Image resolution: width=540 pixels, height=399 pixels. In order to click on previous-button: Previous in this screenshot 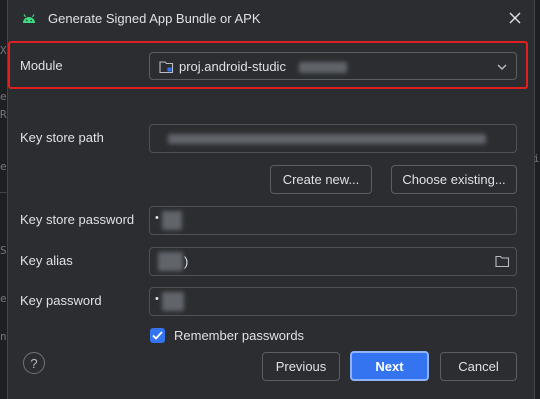, I will do `click(301, 366)`.